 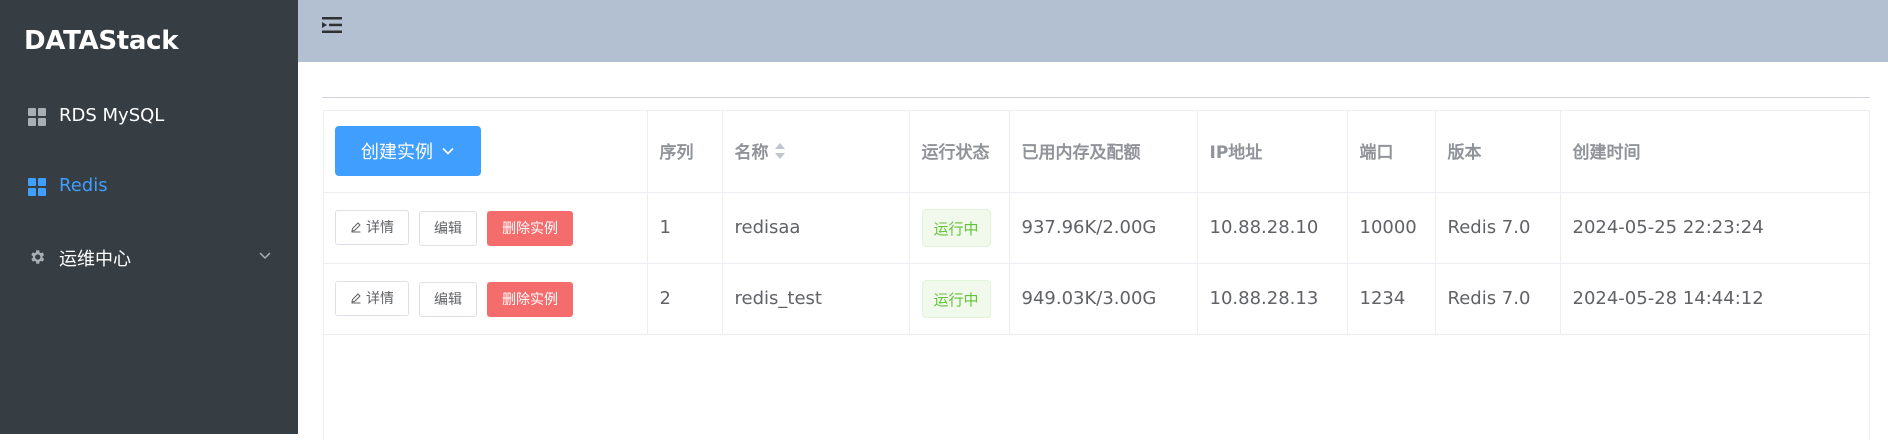 I want to click on sidebar-item-label: RDS MySQL, so click(x=112, y=115).